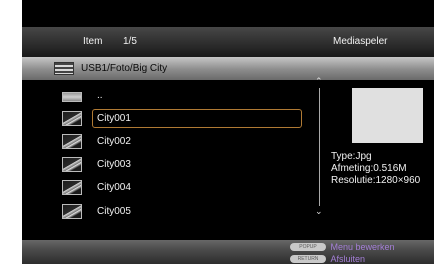 The width and height of the screenshot is (434, 264). Describe the element at coordinates (319, 147) in the screenshot. I see `scrollbar-track` at that location.